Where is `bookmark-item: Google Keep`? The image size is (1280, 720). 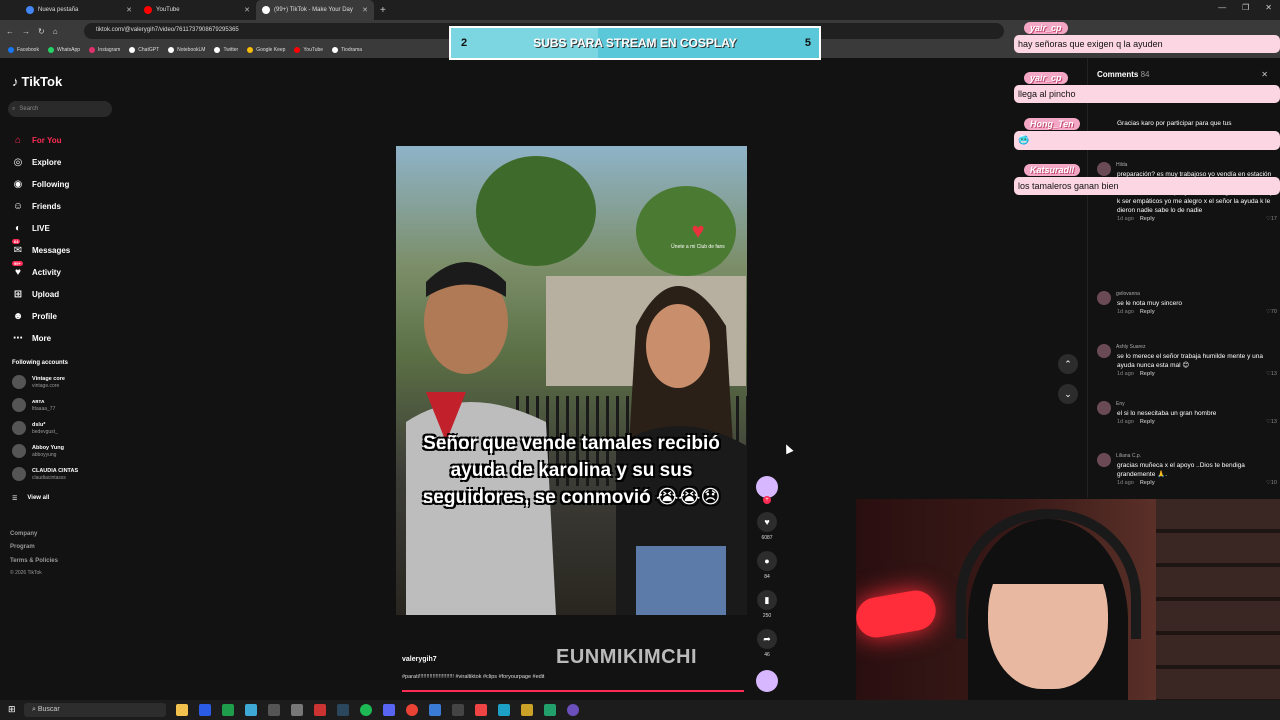 bookmark-item: Google Keep is located at coordinates (266, 50).